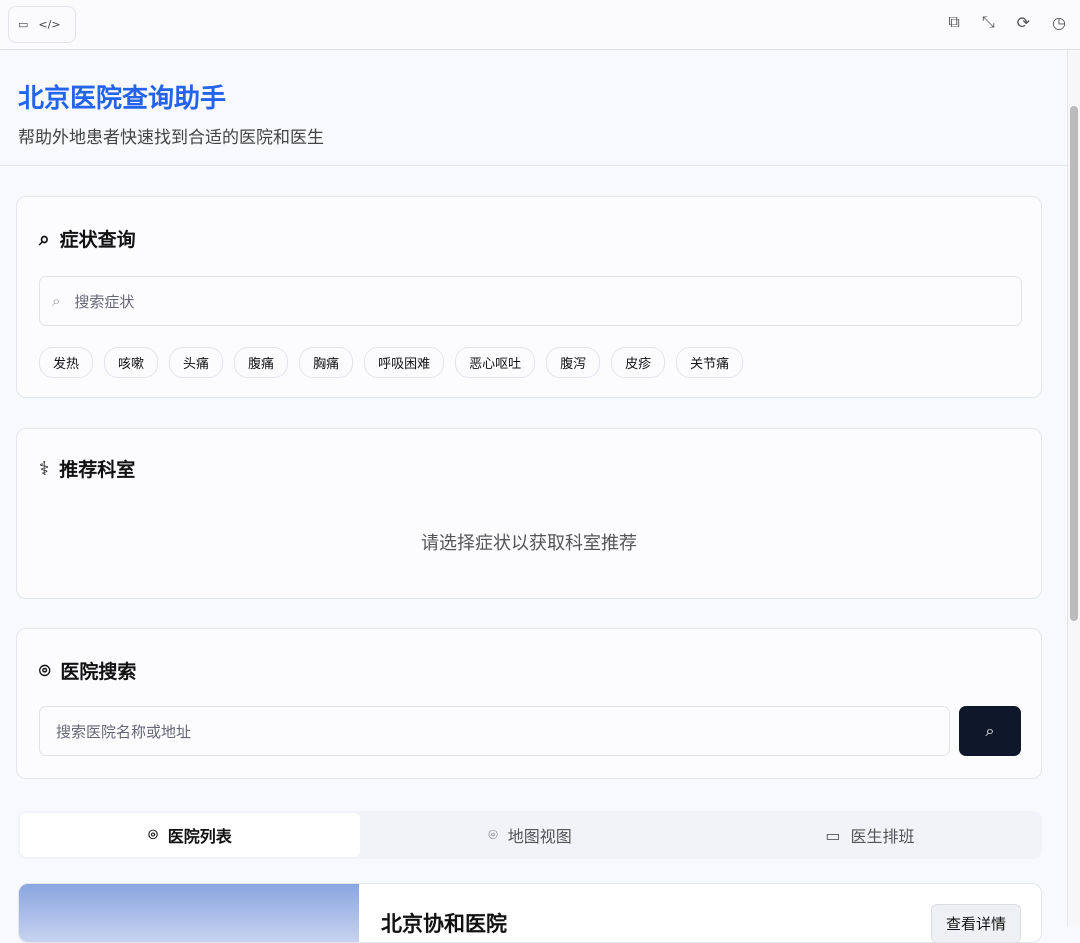  What do you see at coordinates (1023, 22) in the screenshot?
I see `refresh-icon: ⟳` at bounding box center [1023, 22].